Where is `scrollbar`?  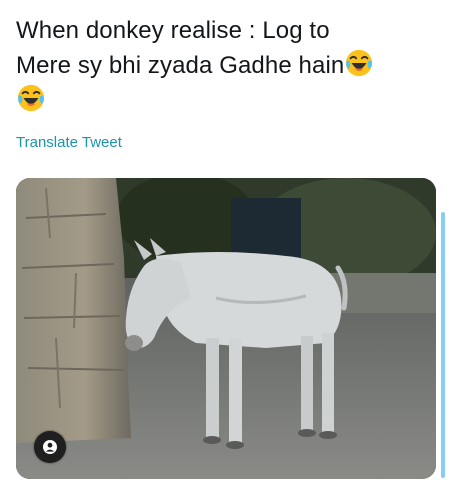
scrollbar is located at coordinates (443, 345).